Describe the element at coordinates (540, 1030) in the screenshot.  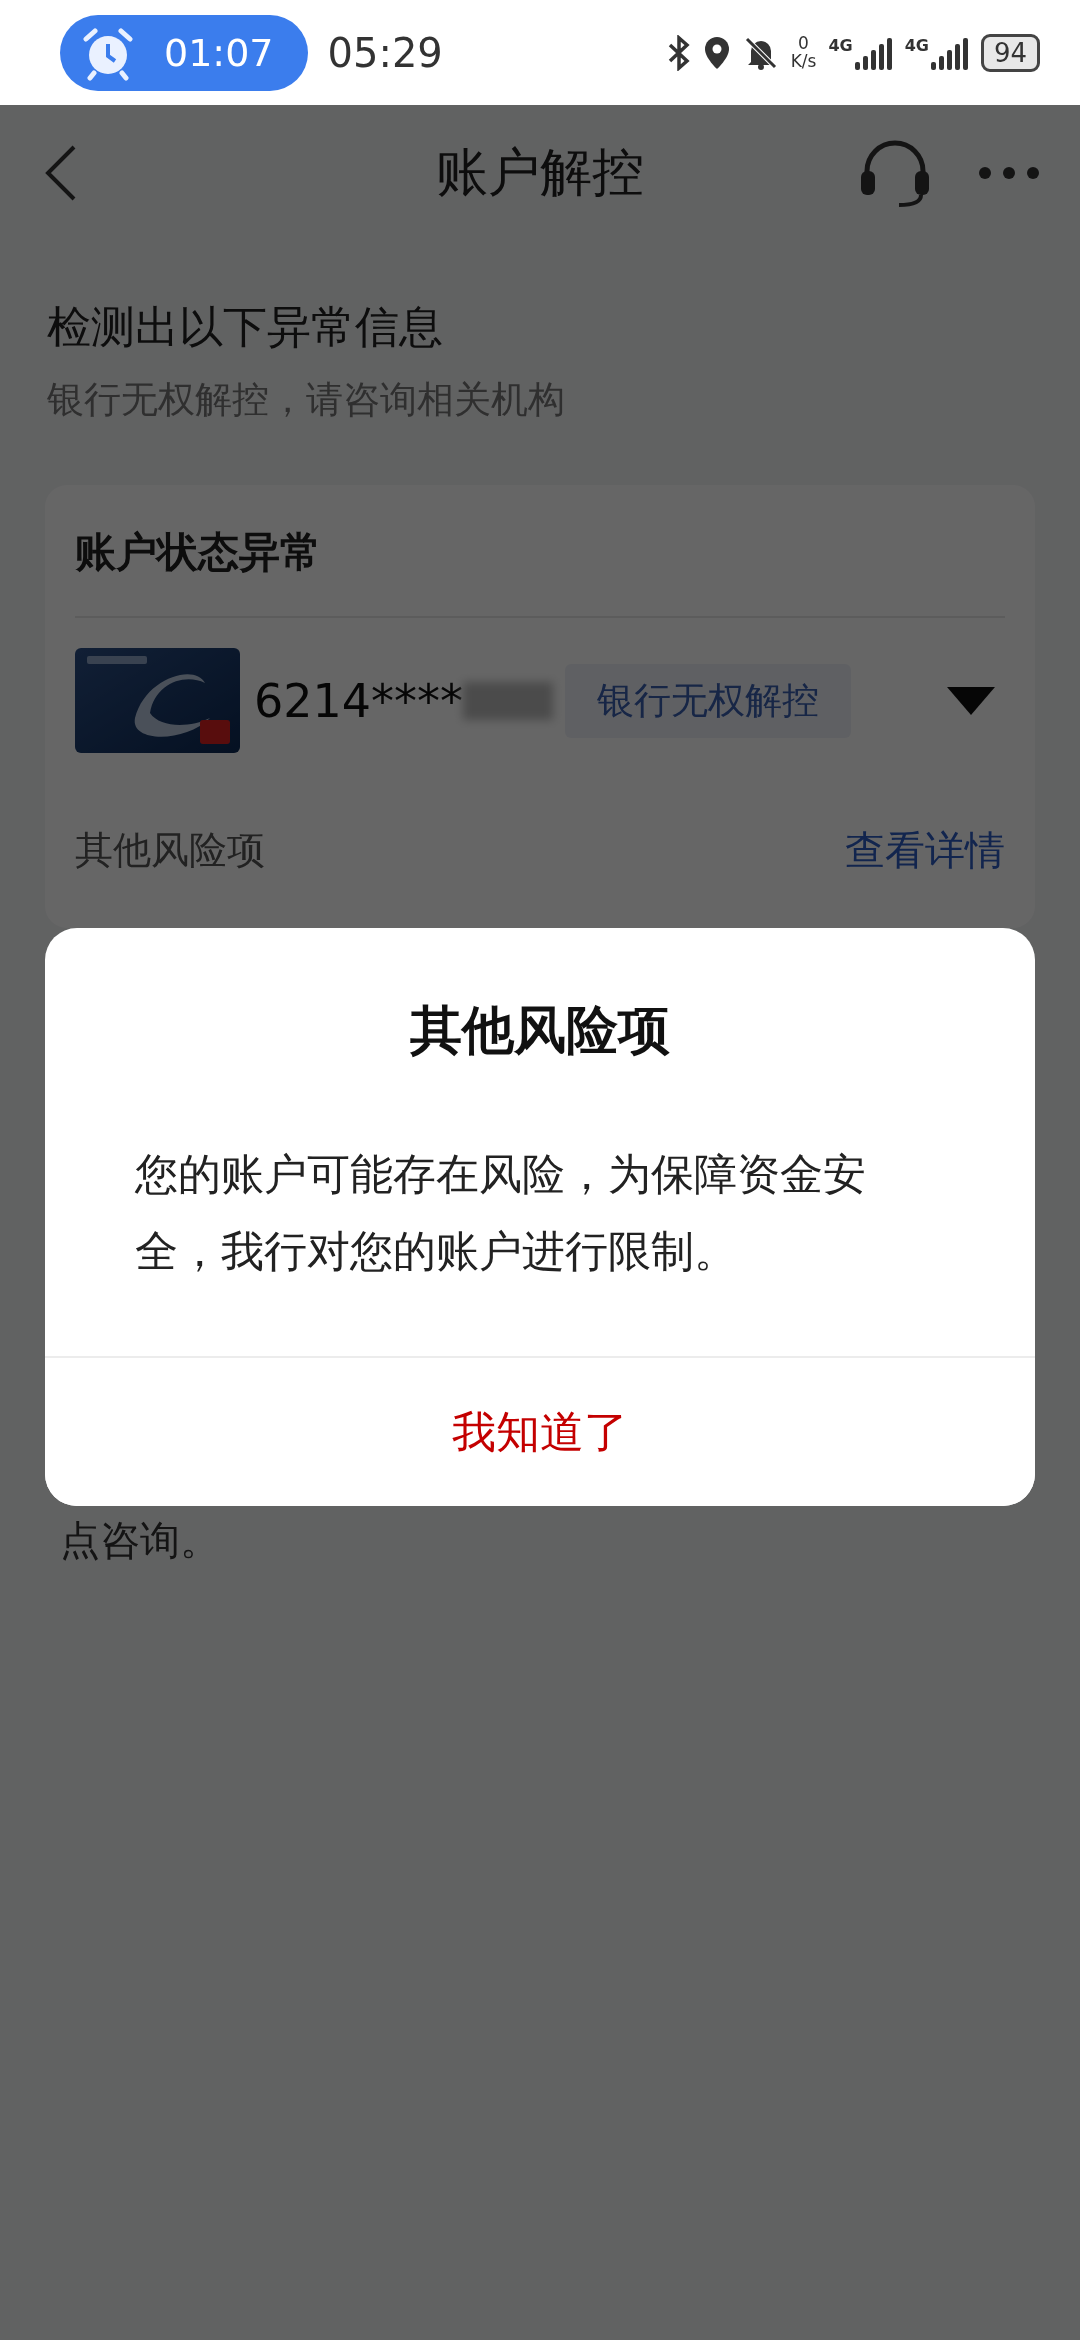
I see `dialog-title: 其他风险项` at that location.